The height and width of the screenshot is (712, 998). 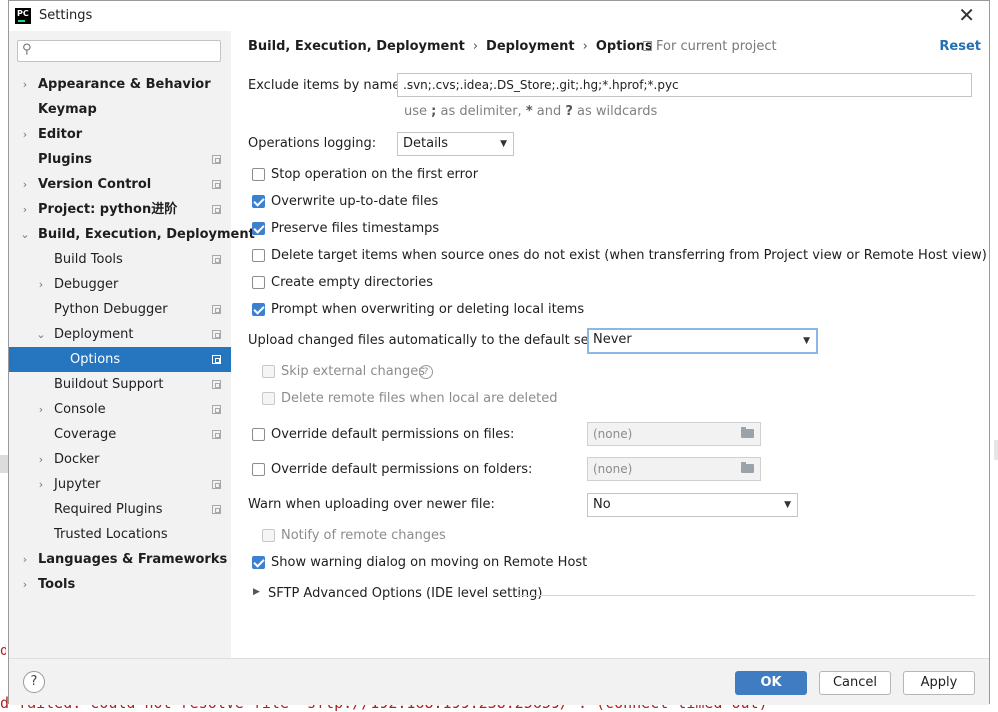 I want to click on exclude-items-input, so click(x=684, y=85).